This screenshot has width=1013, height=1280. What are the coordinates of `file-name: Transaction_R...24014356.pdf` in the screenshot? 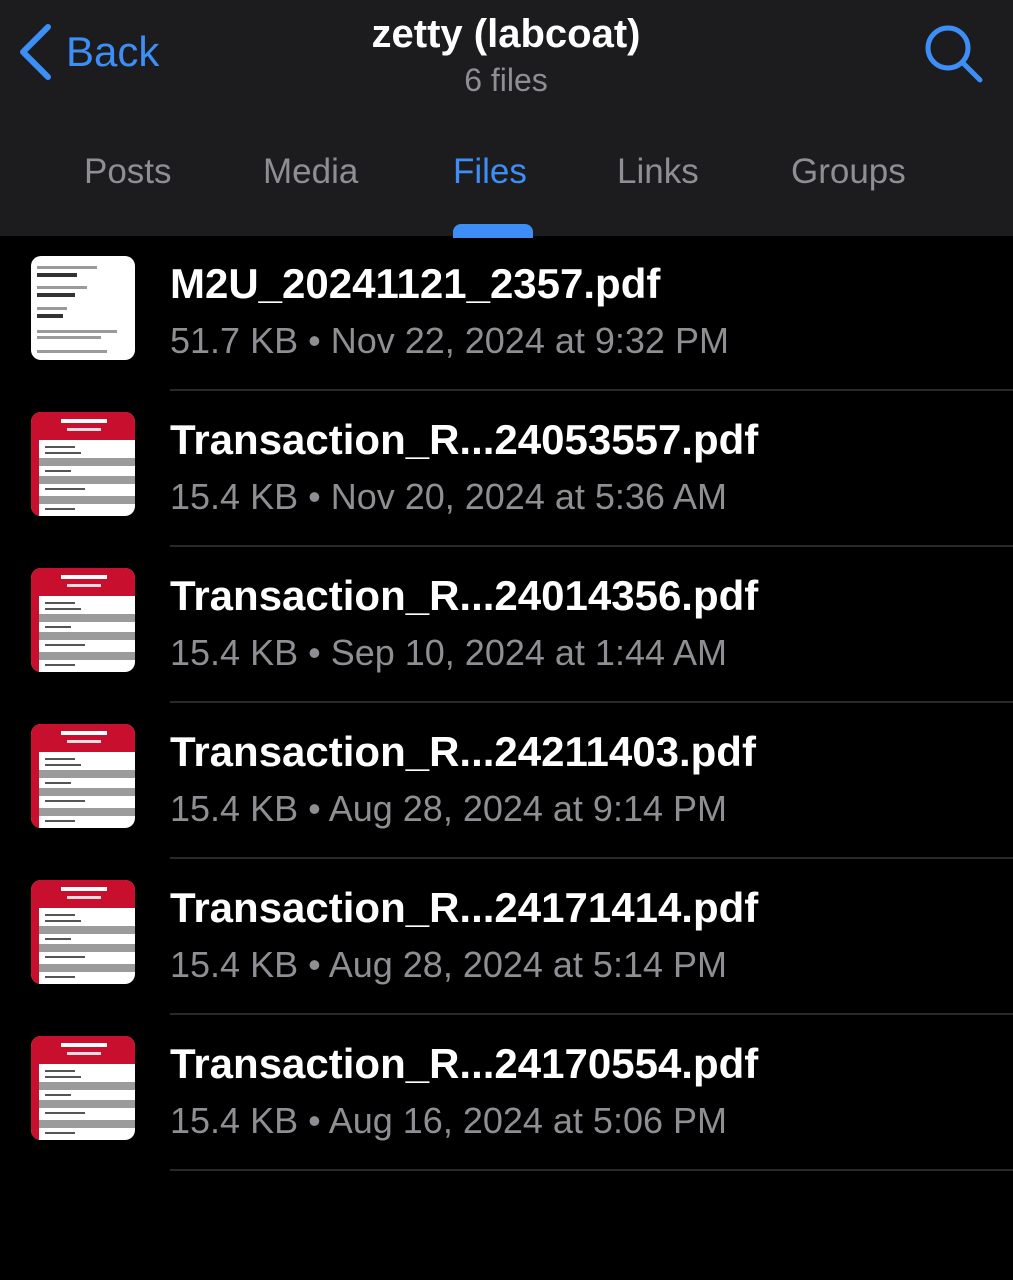 It's located at (464, 595).